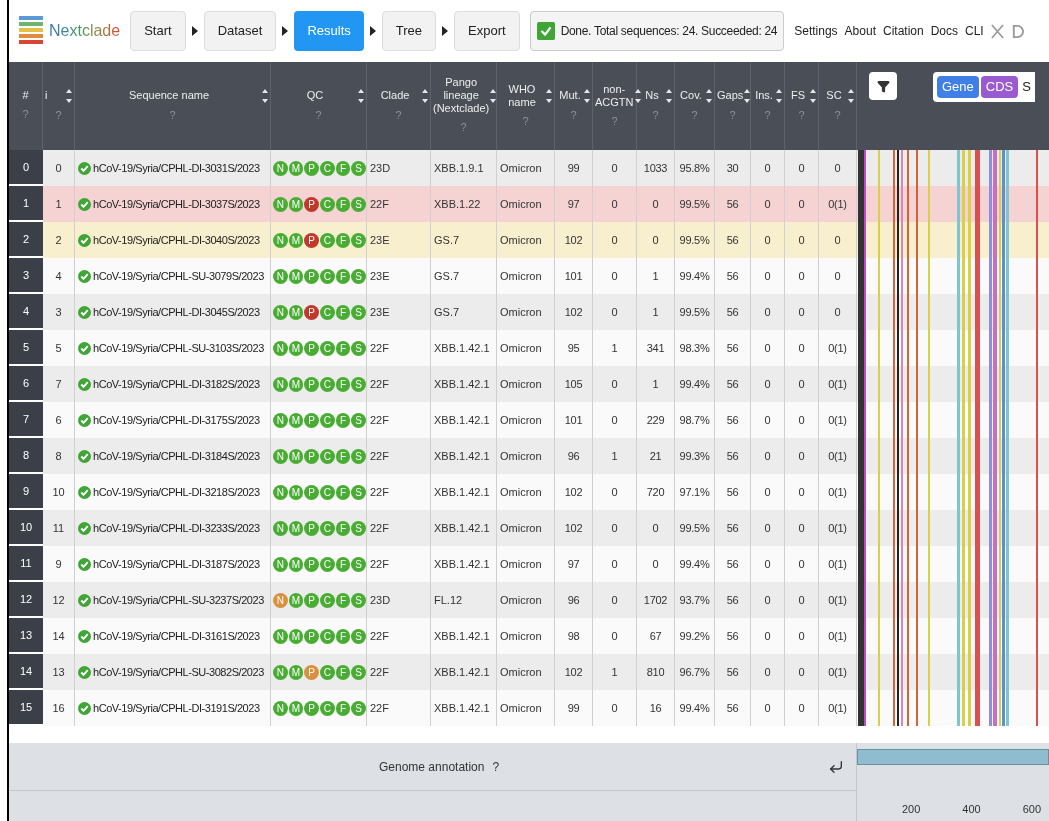  What do you see at coordinates (26, 275) in the screenshot?
I see `row-number: 3` at bounding box center [26, 275].